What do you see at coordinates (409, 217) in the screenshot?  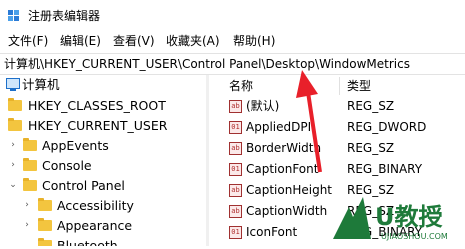 I see `watermark-text: U教授` at bounding box center [409, 217].